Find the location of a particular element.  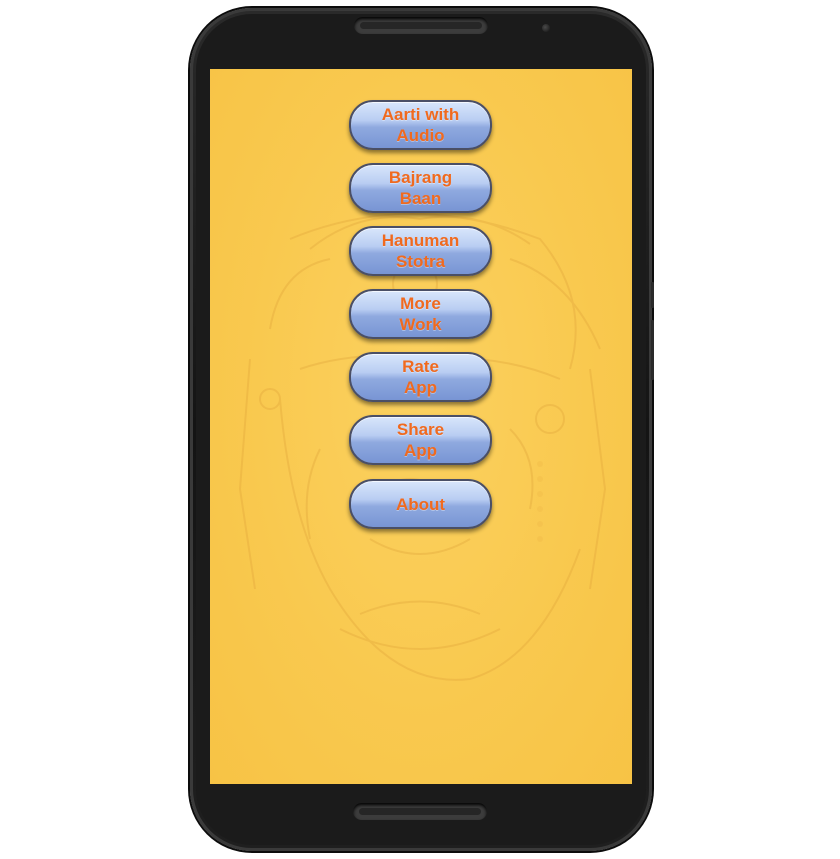

aarti-with-audio-button: Aarti with Audio is located at coordinates (420, 125).